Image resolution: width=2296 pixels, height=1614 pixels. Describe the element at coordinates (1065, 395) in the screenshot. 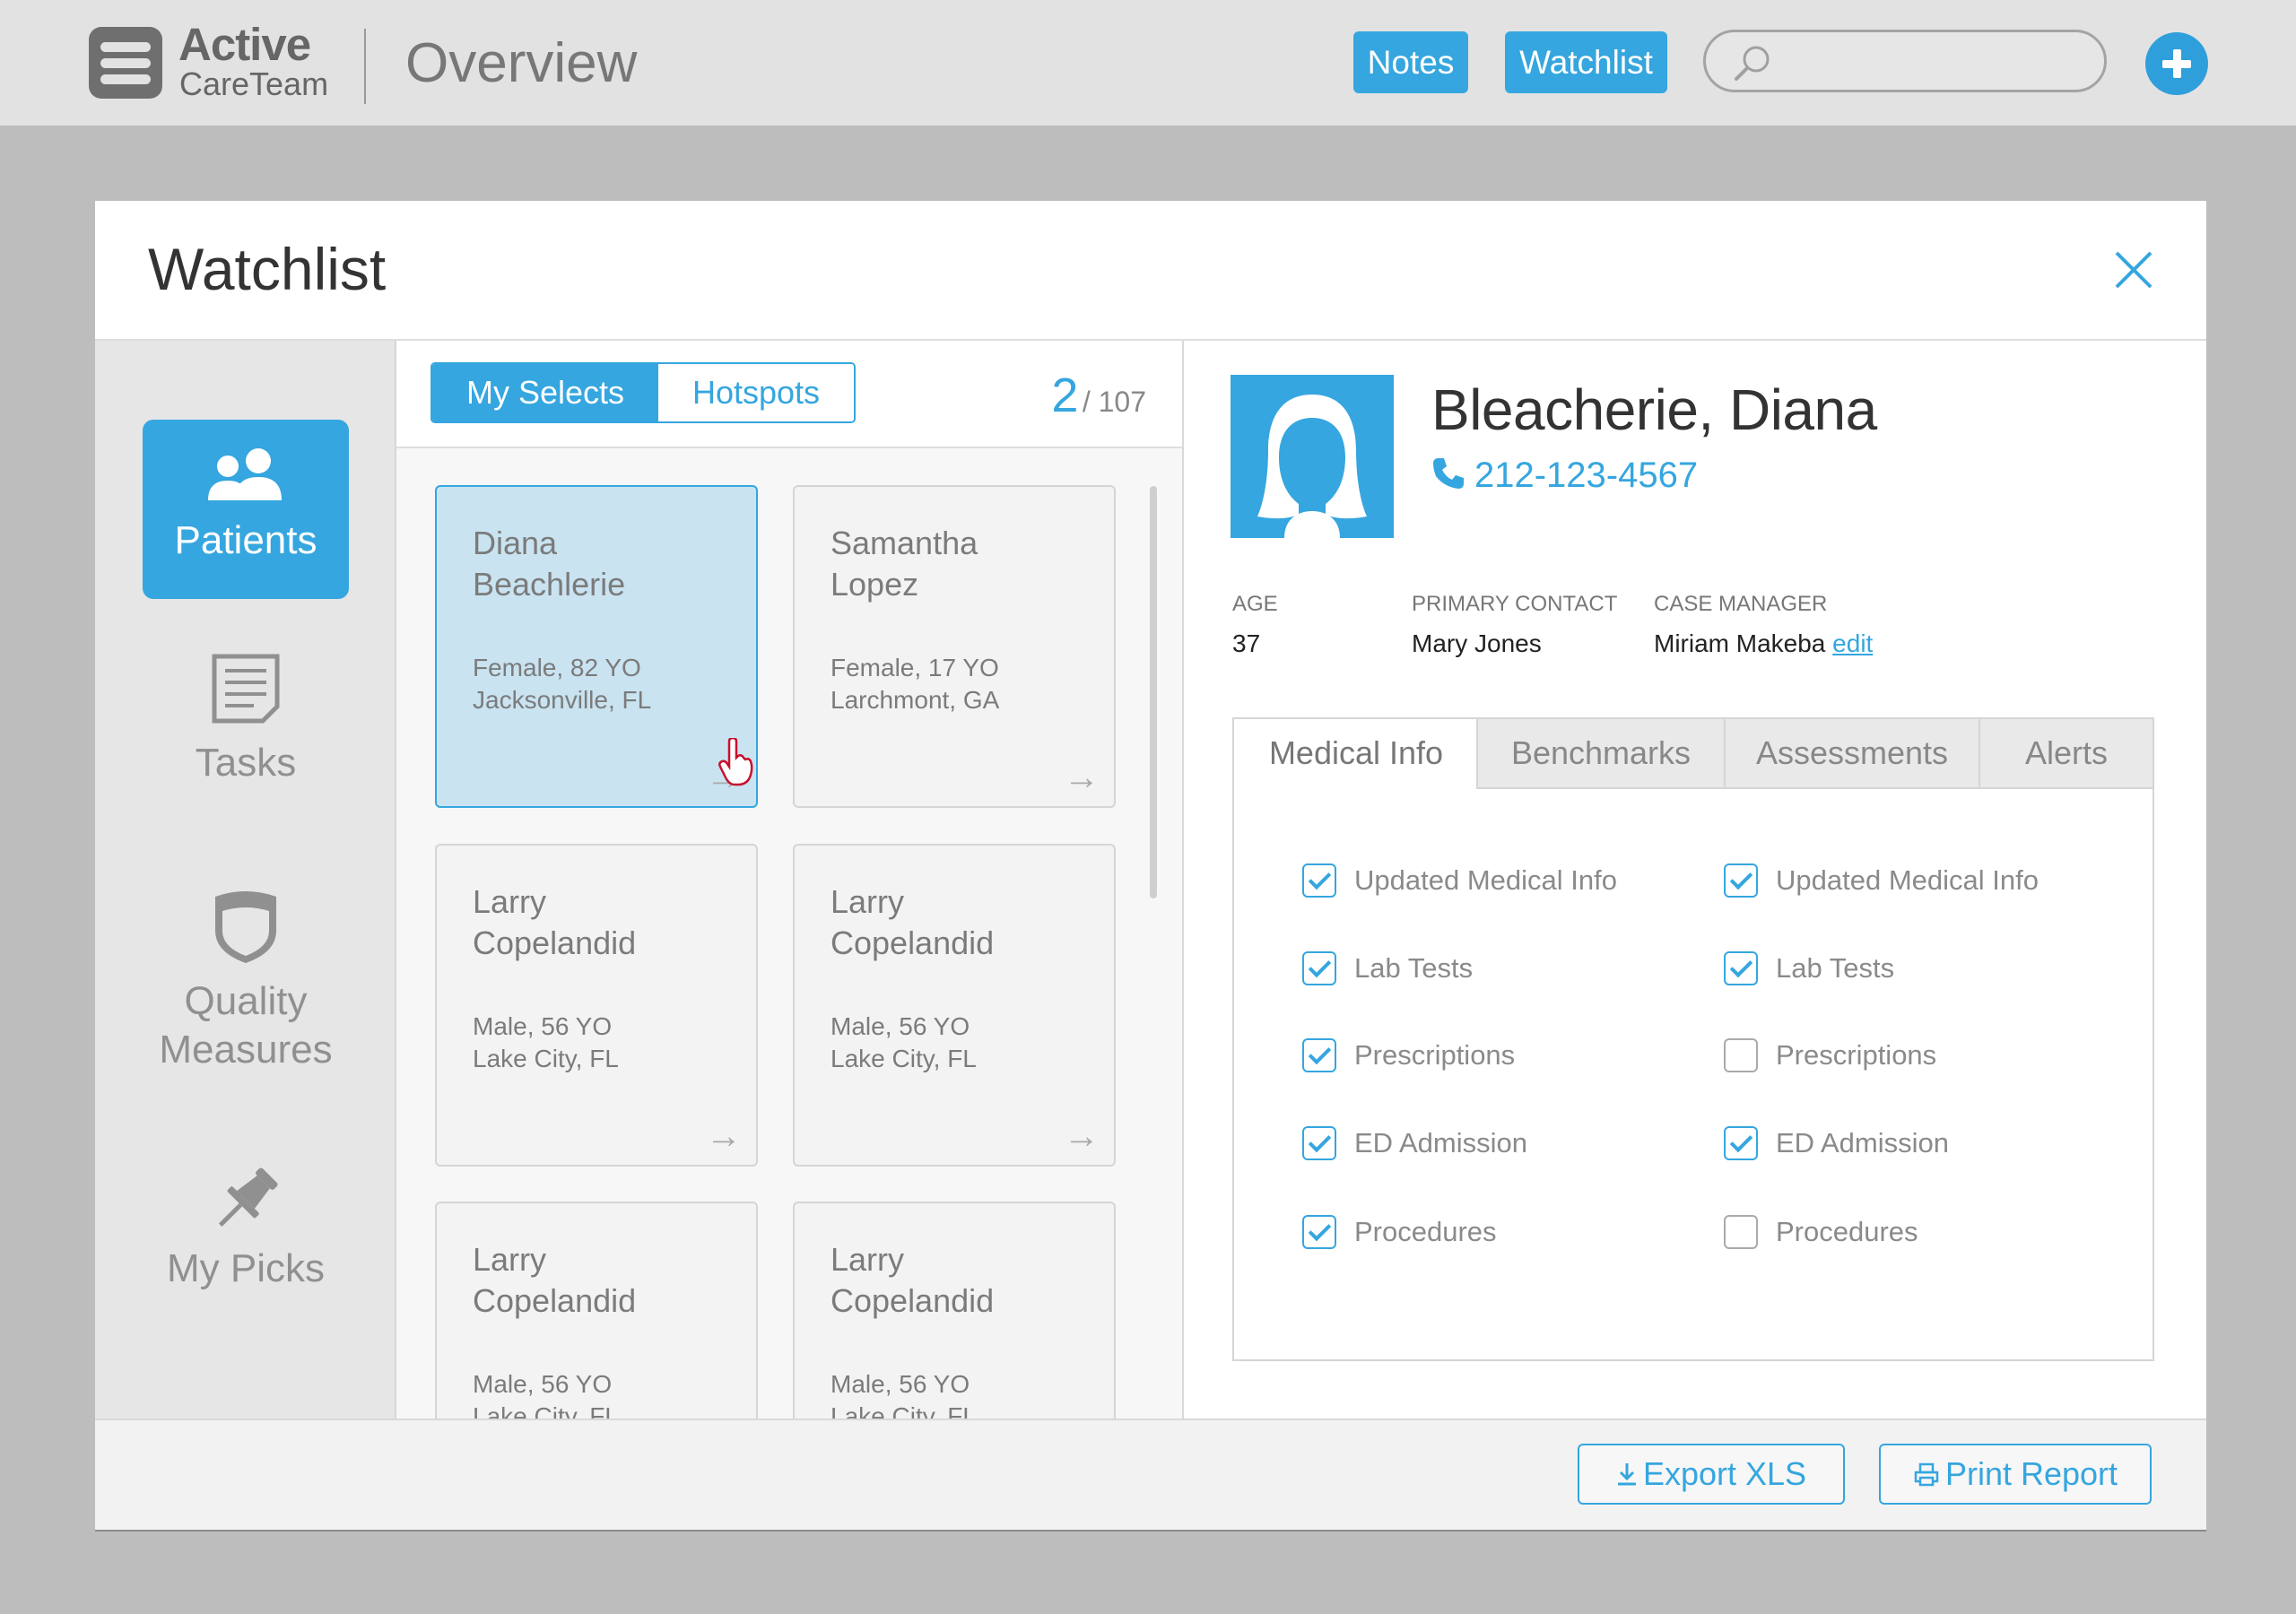

I see `current-count: 2` at that location.